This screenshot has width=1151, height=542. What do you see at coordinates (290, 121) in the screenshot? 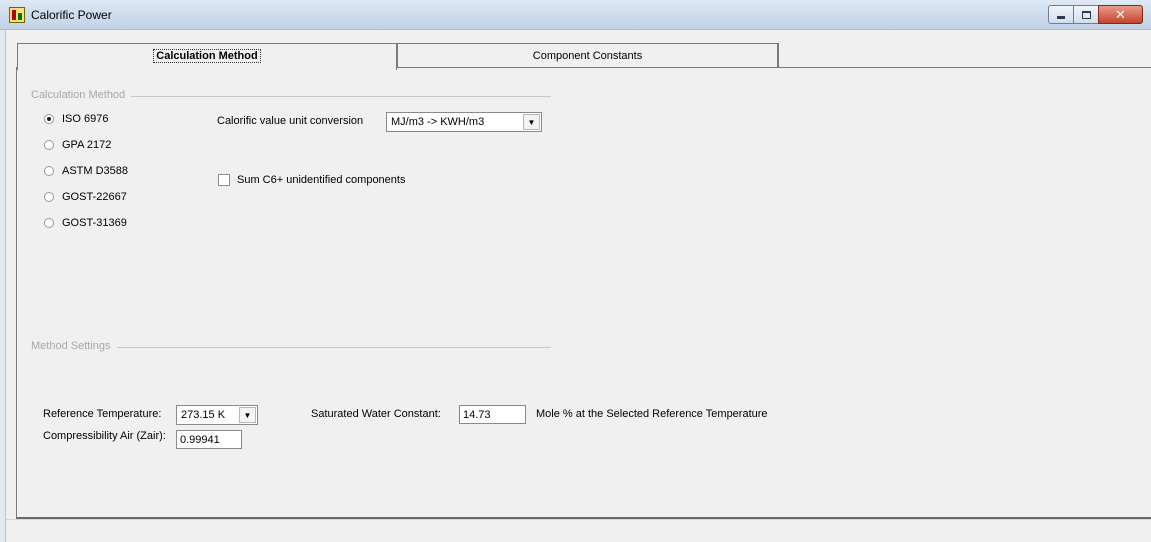
I see `unit-conversion-label: Calorific value unit conversion` at bounding box center [290, 121].